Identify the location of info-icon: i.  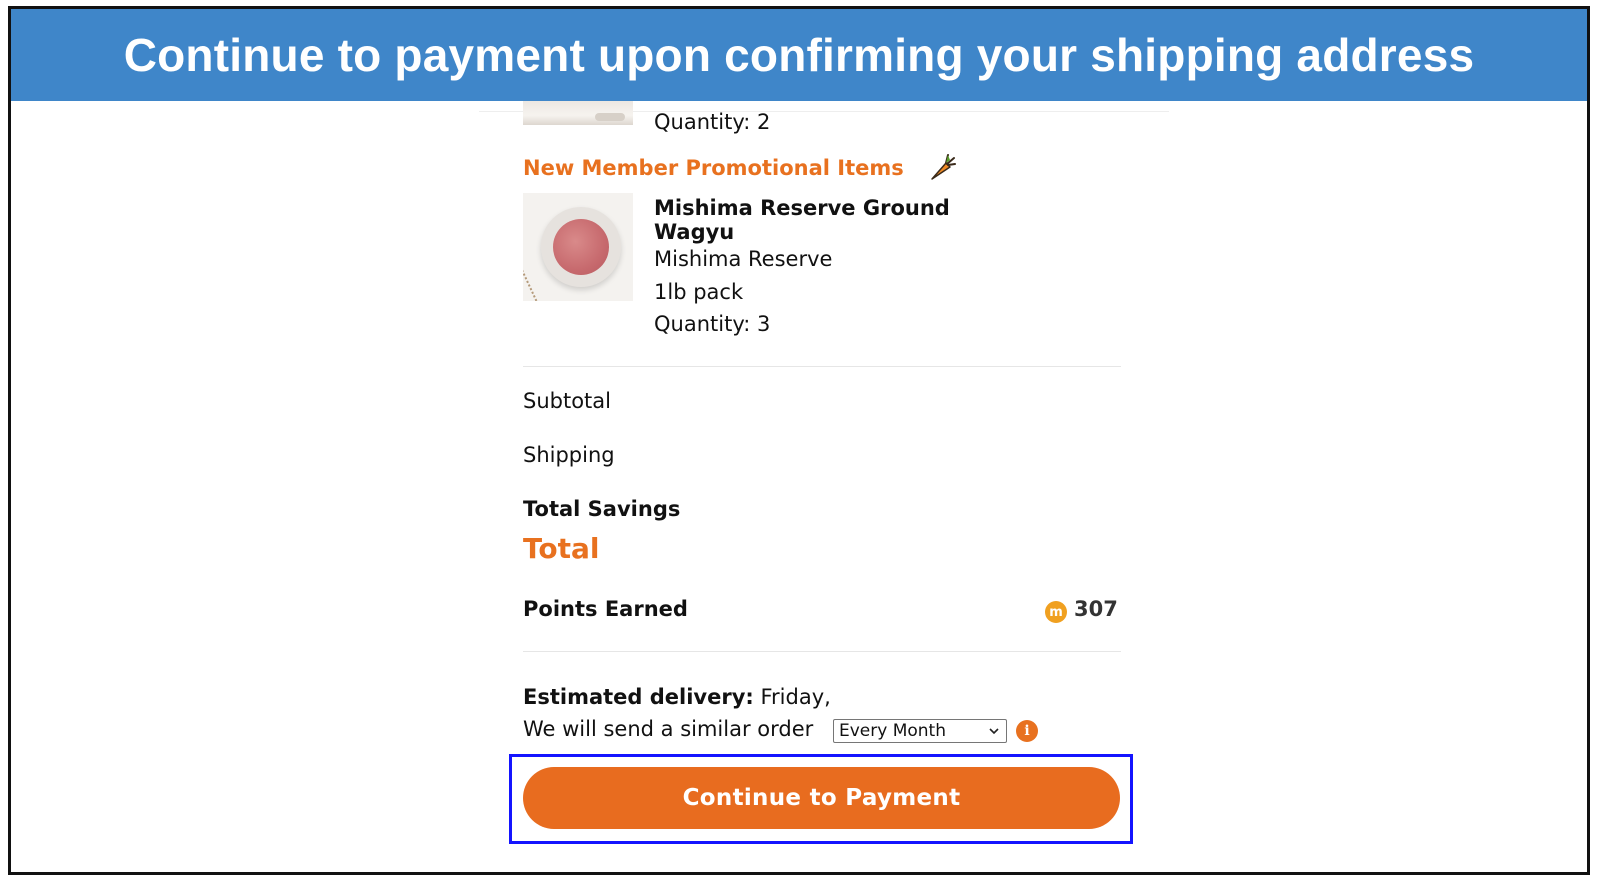
(1027, 731).